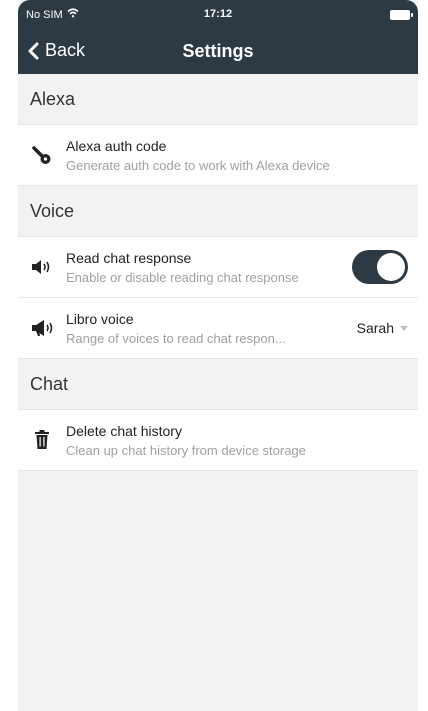  What do you see at coordinates (42, 155) in the screenshot?
I see `key-icon` at bounding box center [42, 155].